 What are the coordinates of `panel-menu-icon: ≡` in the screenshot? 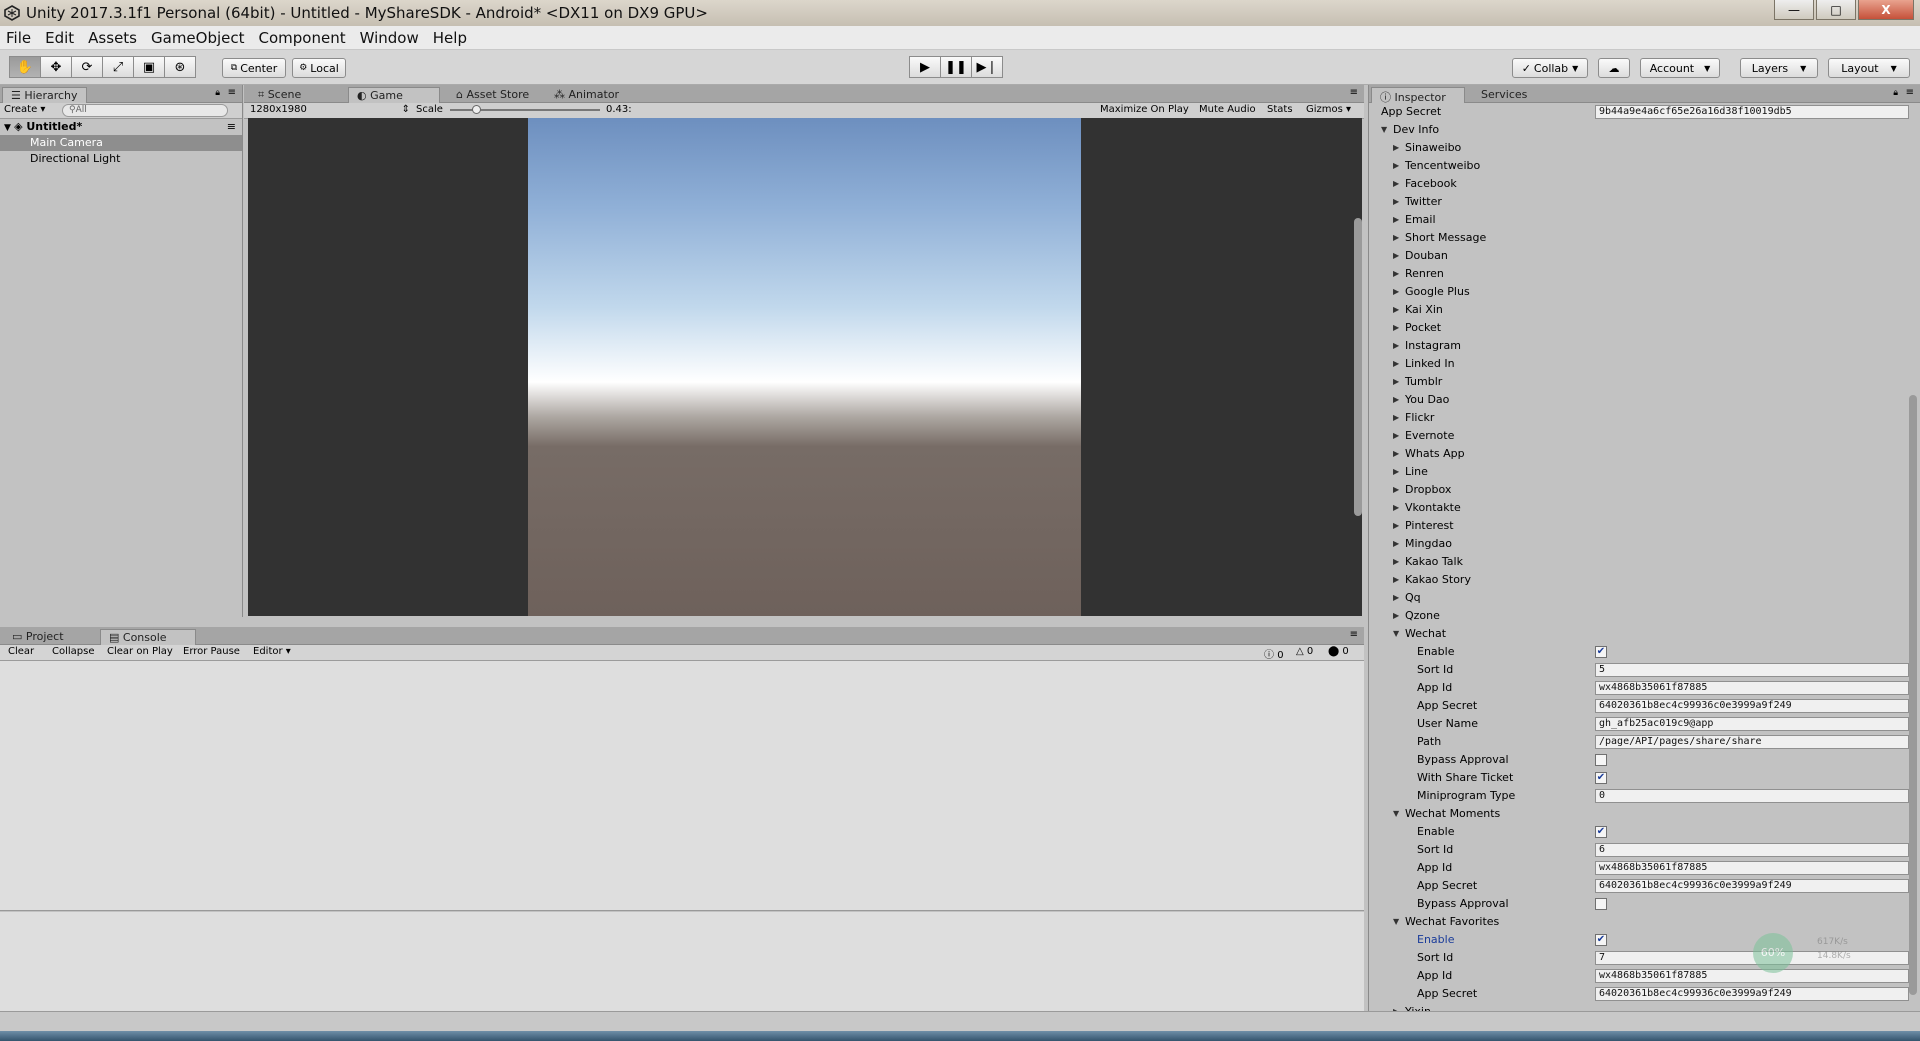 It's located at (1354, 634).